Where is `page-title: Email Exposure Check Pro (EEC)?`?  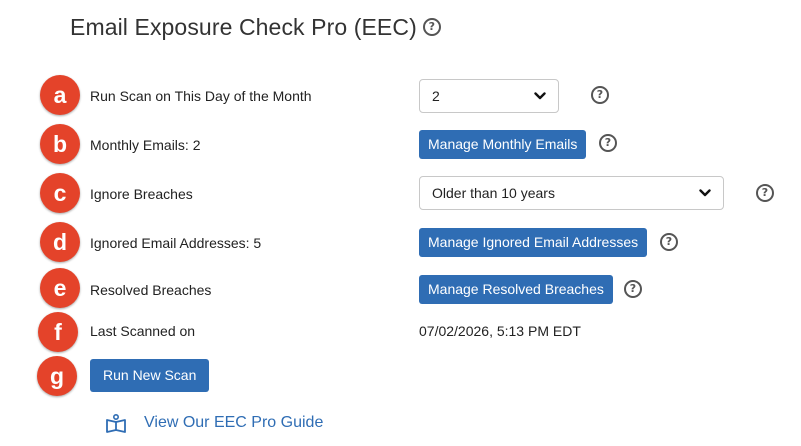 page-title: Email Exposure Check Pro (EEC)? is located at coordinates (255, 27).